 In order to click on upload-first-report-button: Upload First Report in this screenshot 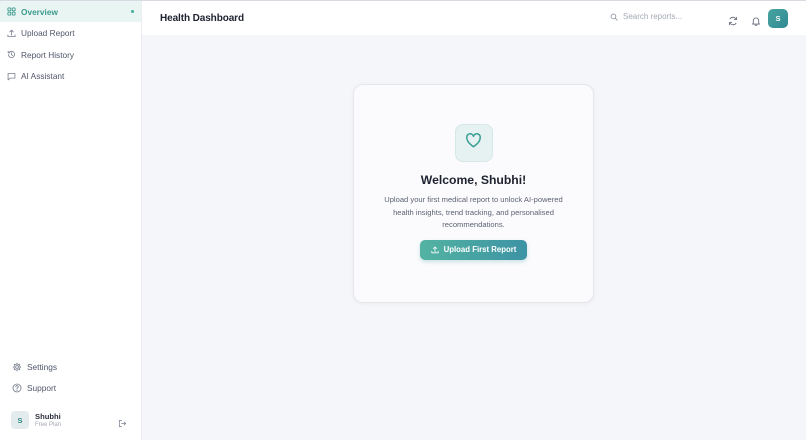, I will do `click(473, 249)`.